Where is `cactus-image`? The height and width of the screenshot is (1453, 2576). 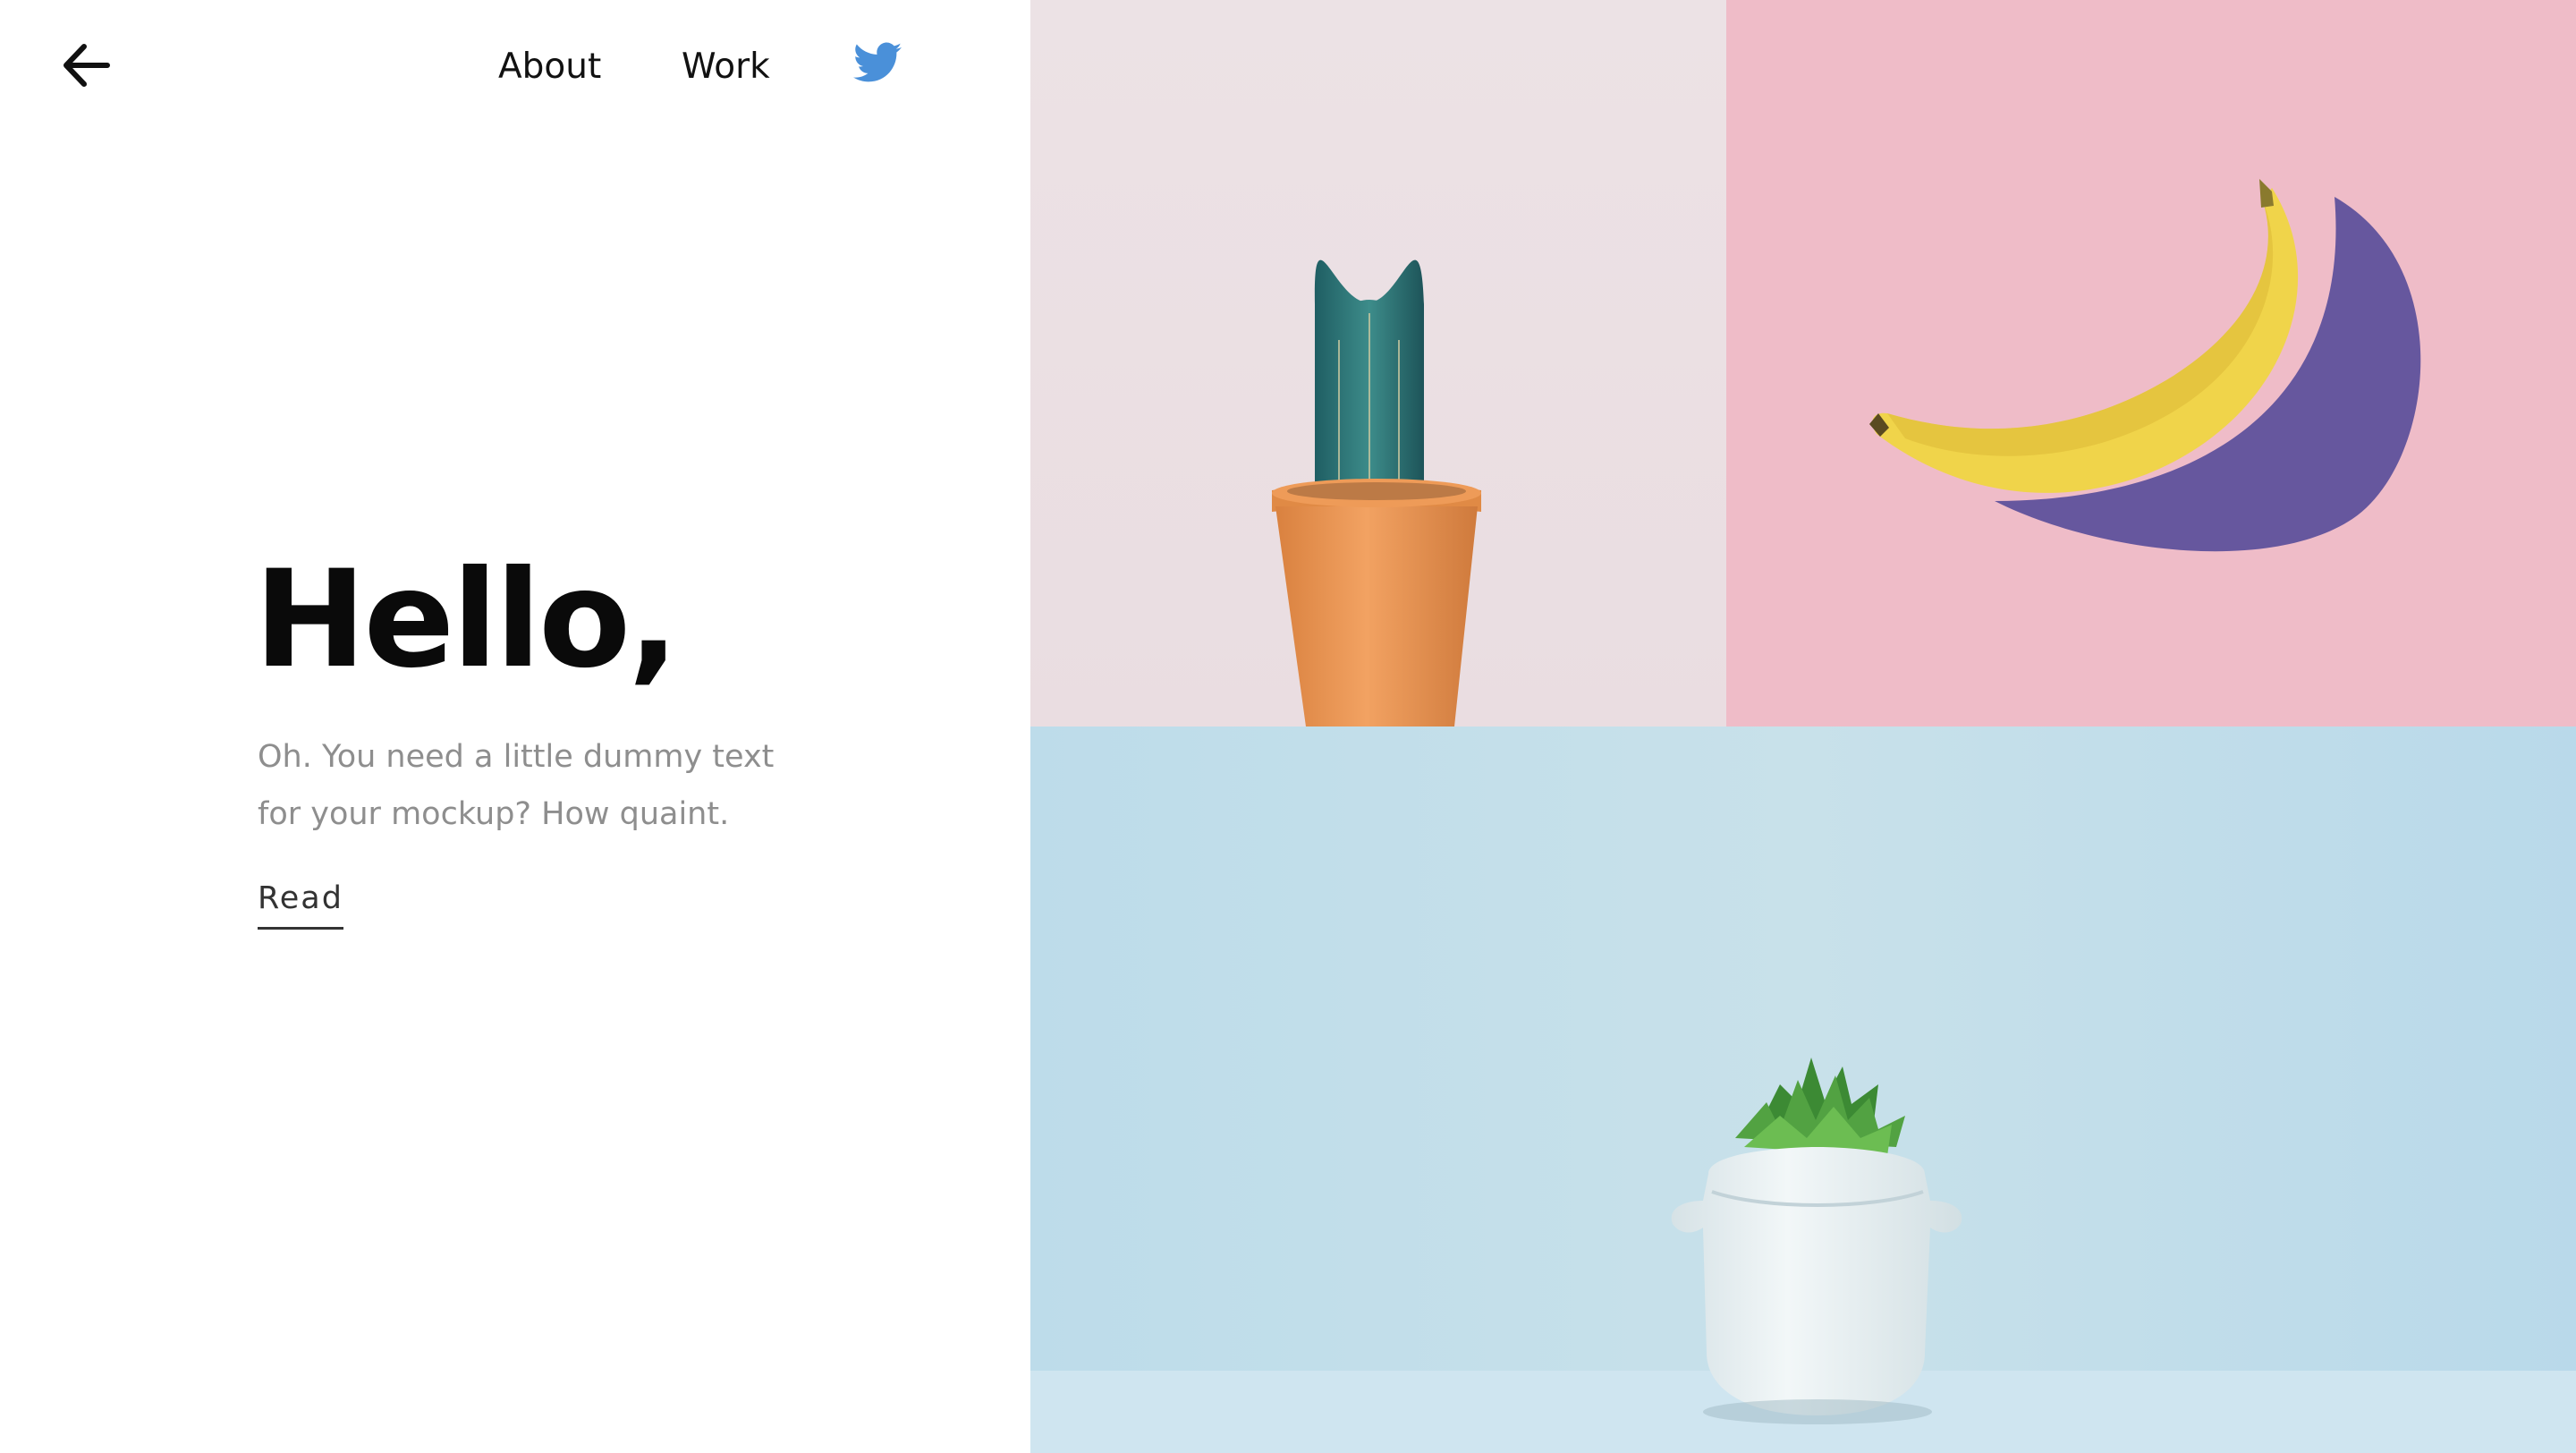 cactus-image is located at coordinates (1378, 363).